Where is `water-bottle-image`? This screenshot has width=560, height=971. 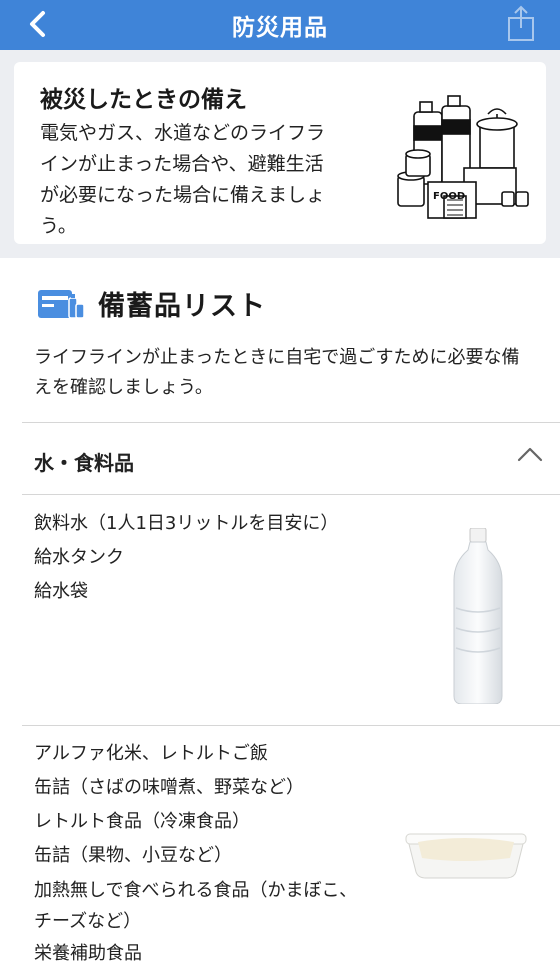 water-bottle-image is located at coordinates (478, 616).